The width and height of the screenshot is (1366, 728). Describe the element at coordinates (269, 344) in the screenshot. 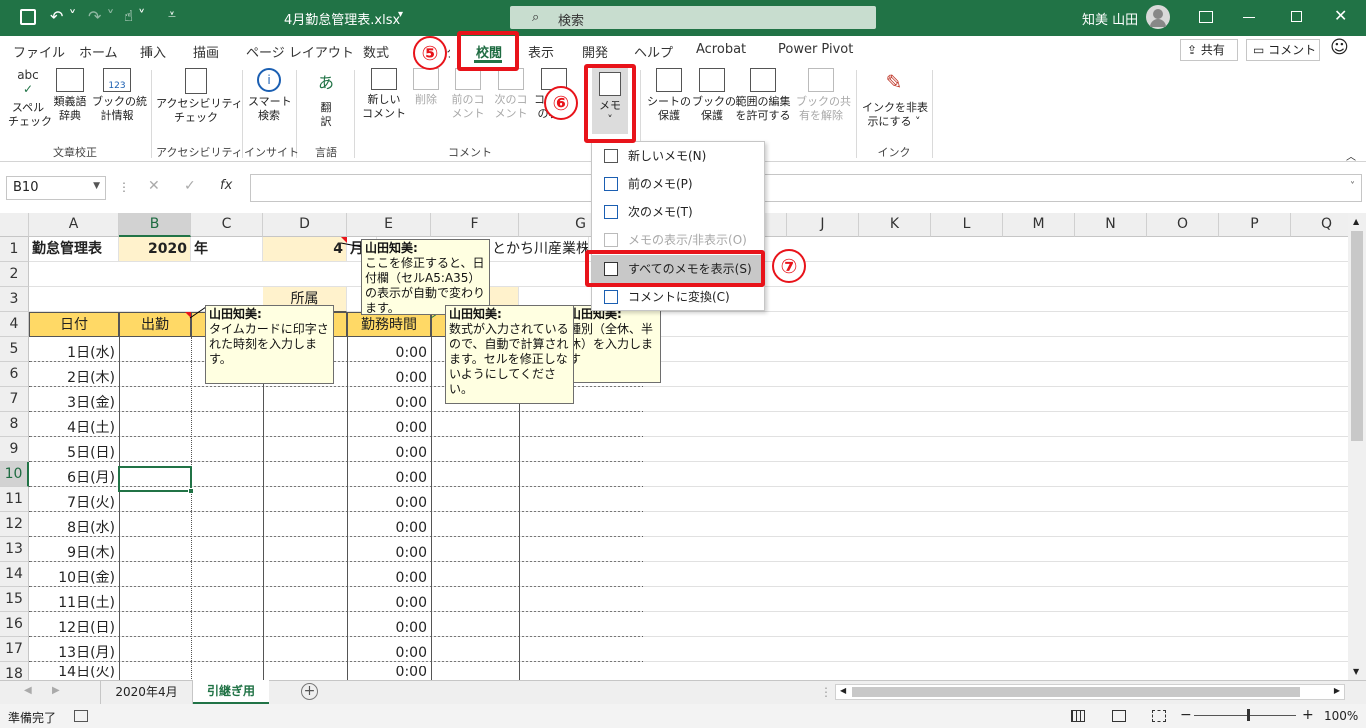

I see `memo-b4: 山田知美: タイムカードに印字された時刻を入力します。` at that location.